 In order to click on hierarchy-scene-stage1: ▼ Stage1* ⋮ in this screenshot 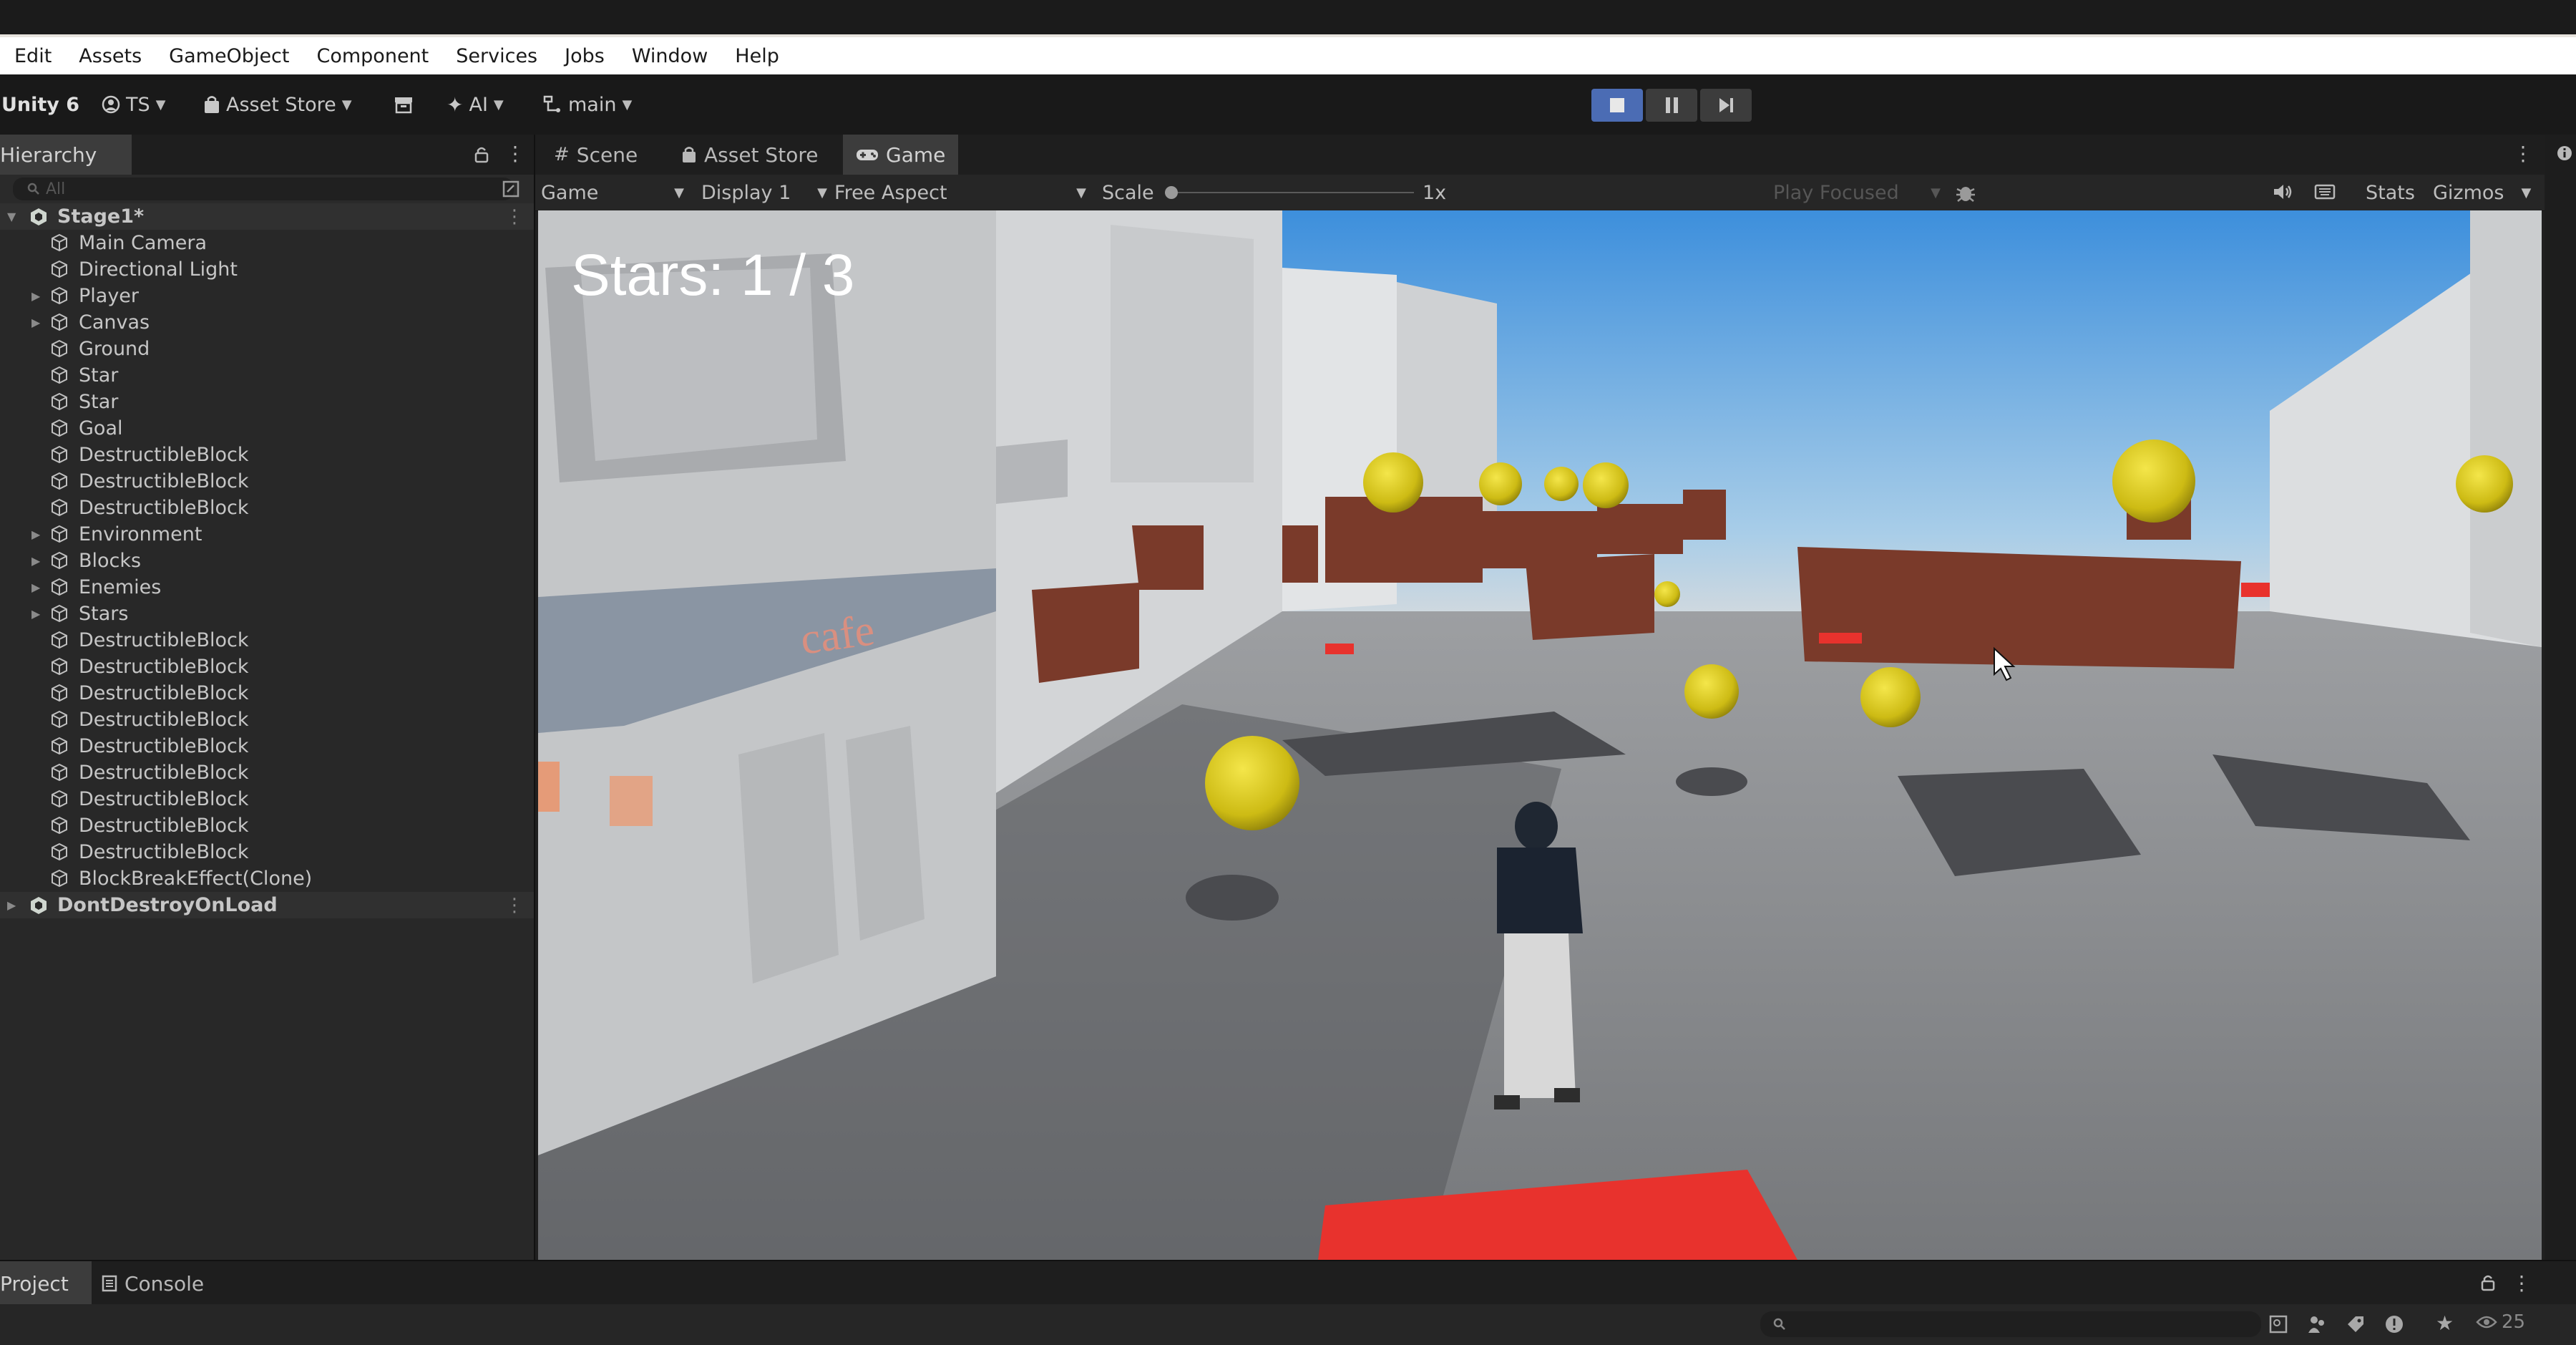, I will do `click(267, 217)`.